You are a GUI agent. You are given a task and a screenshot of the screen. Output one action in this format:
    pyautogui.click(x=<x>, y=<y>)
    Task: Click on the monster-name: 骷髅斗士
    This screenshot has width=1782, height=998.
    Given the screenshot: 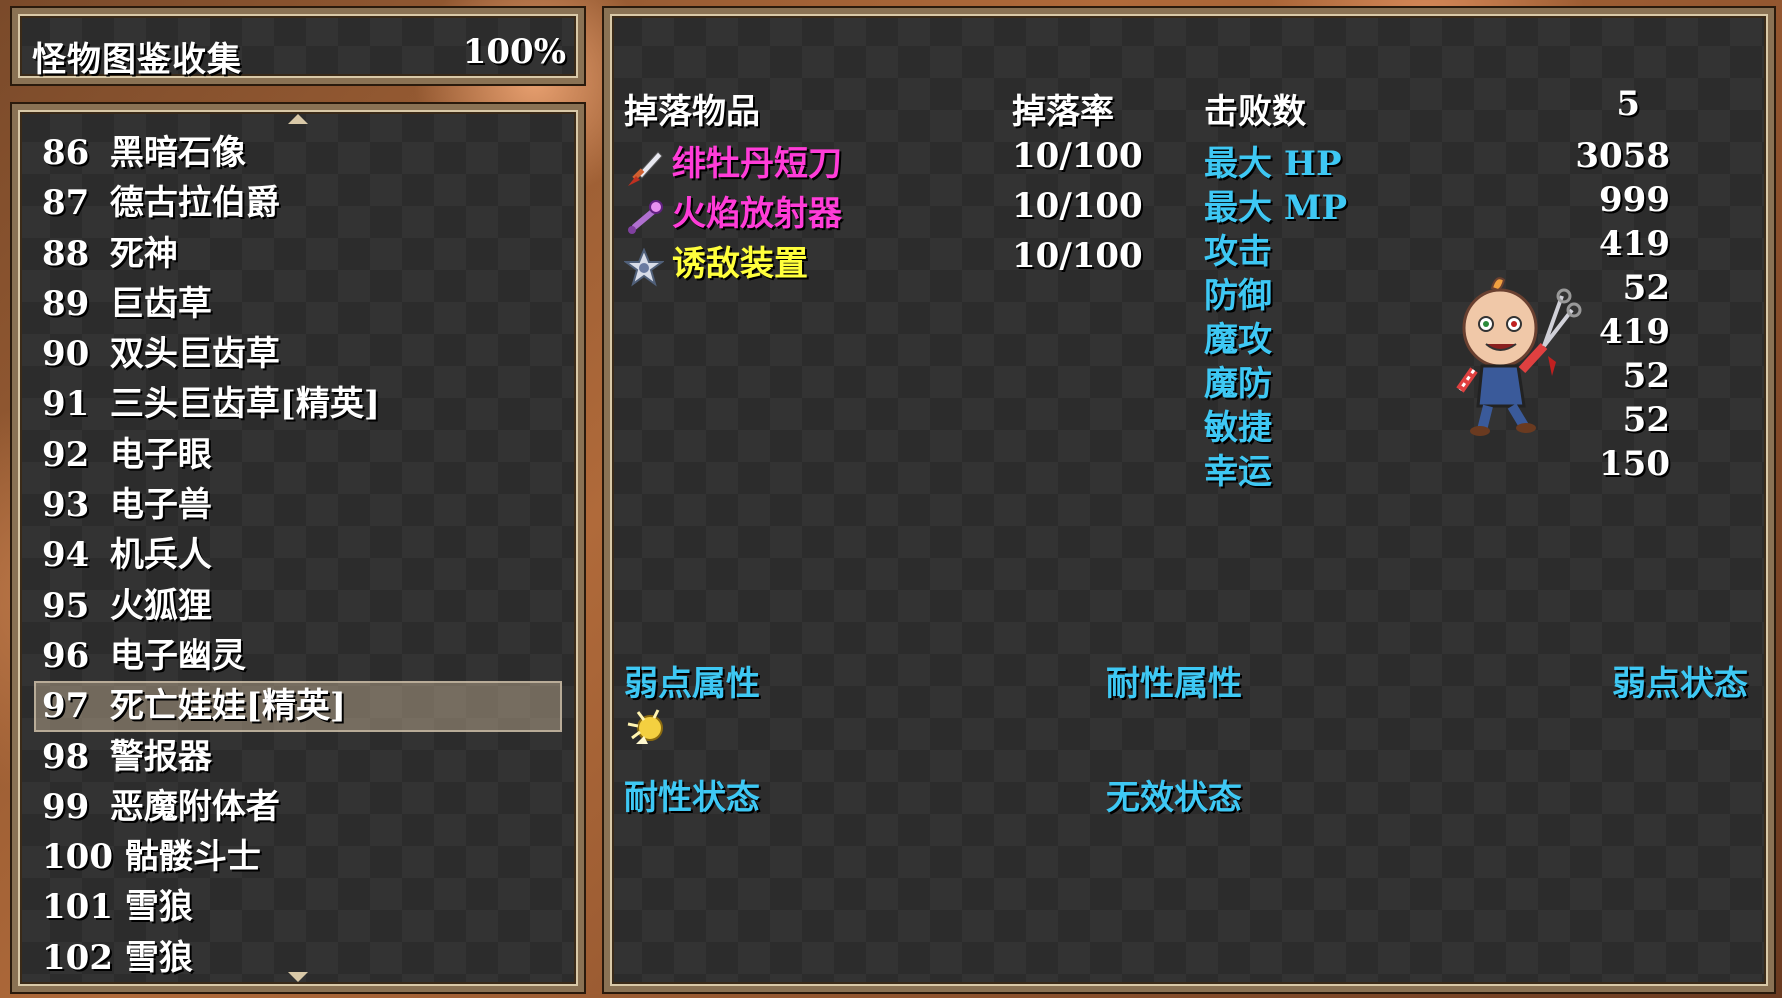 What is the action you would take?
    pyautogui.click(x=192, y=857)
    